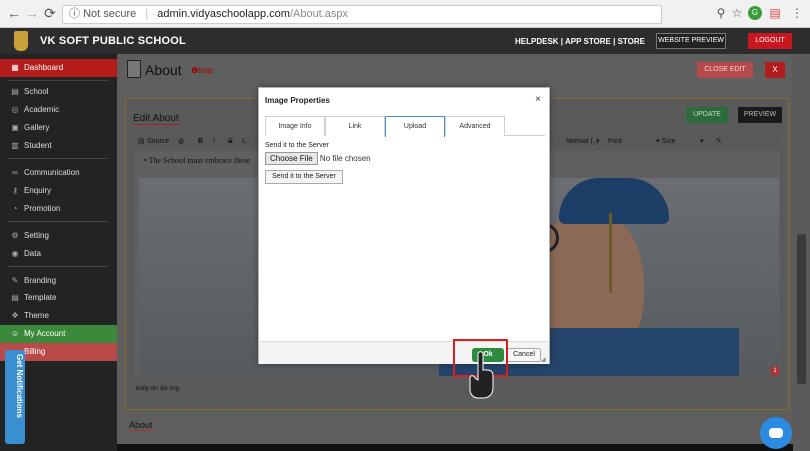 The image size is (810, 451). Describe the element at coordinates (455, 70) in the screenshot. I see `page-title-bar: About ❶help CLOSE EDIT X` at that location.